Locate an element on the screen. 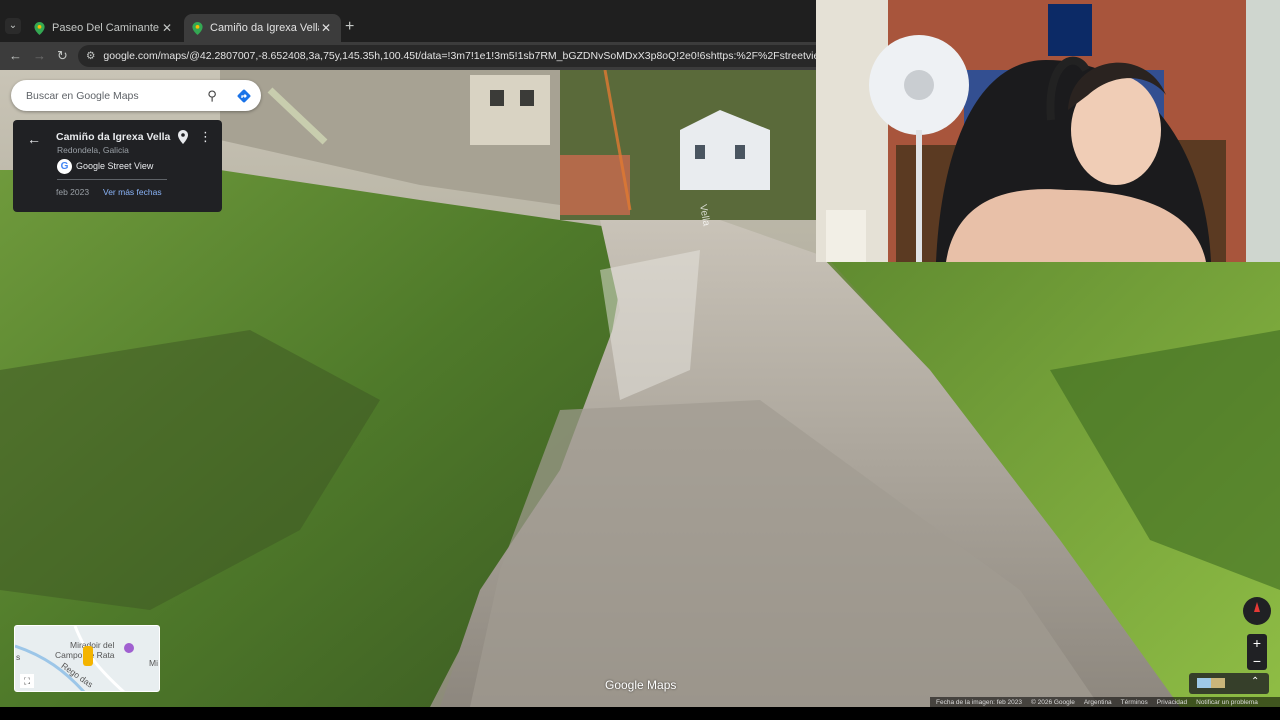 This screenshot has height=720, width=1280. minimap-label: Mi is located at coordinates (153, 663).